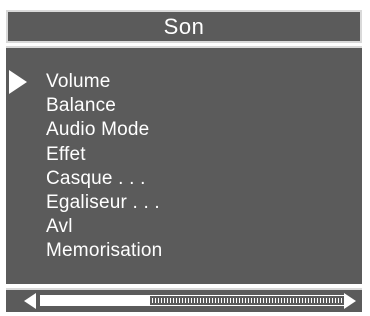 This screenshot has height=316, width=370. I want to click on menu-title: Son, so click(184, 26).